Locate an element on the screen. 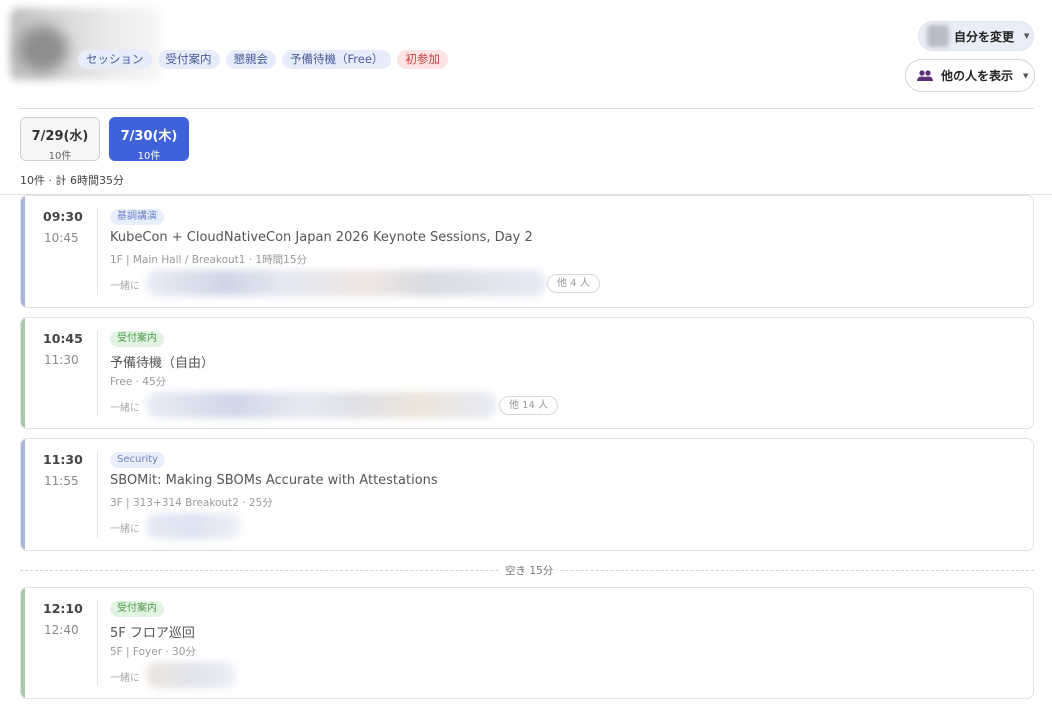  end-time: 11:55 is located at coordinates (61, 481).